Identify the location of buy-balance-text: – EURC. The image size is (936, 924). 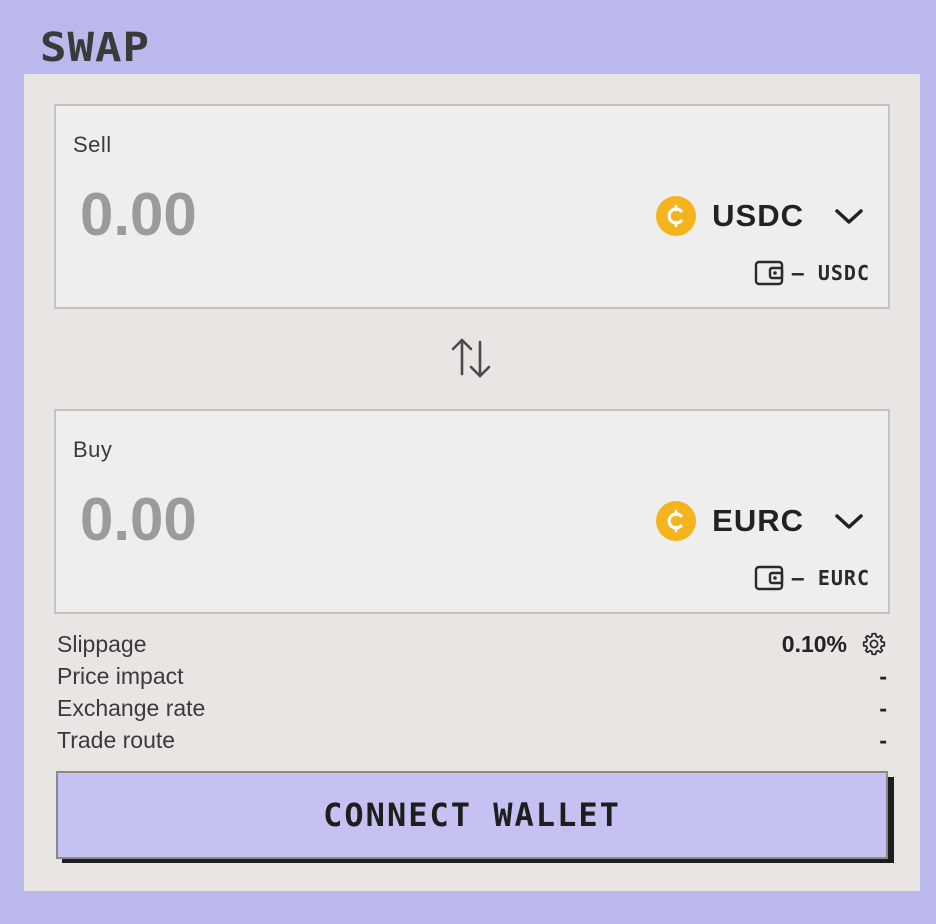
(830, 578).